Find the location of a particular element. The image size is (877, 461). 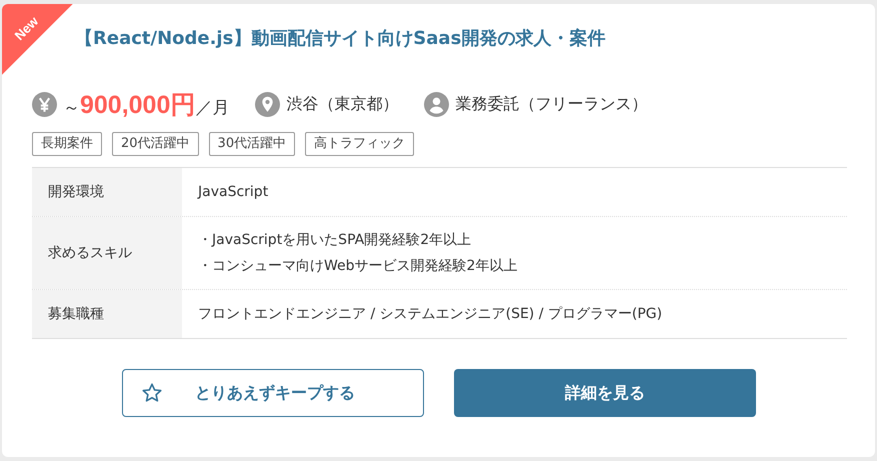

person-icon is located at coordinates (437, 104).